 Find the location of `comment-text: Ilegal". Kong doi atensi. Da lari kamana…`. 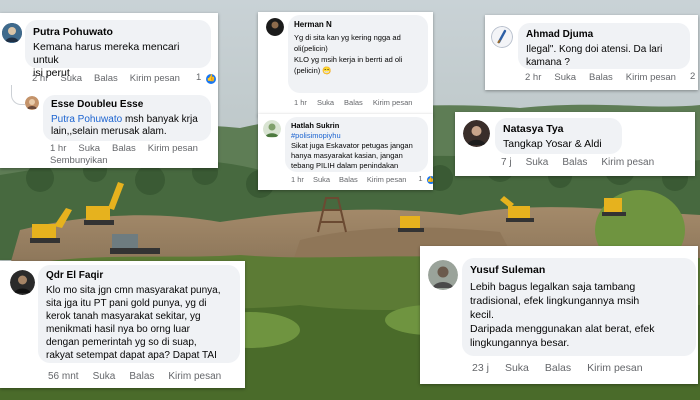

comment-text: Ilegal". Kong doi atensi. Da lari kamana… is located at coordinates (594, 56).